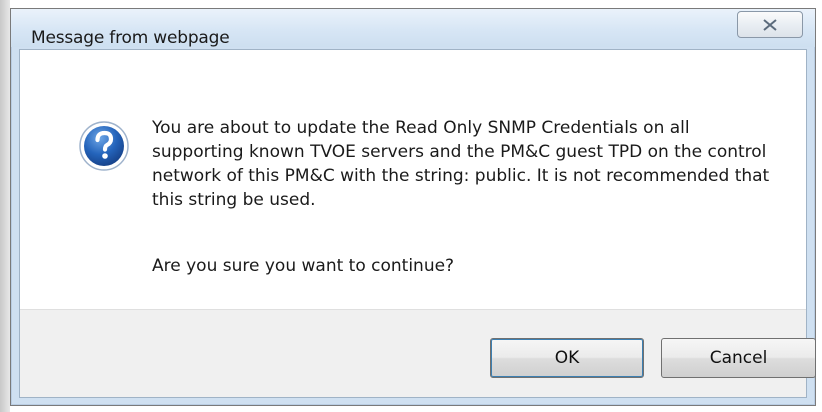 The image size is (822, 412). I want to click on cancel-button: Cancel, so click(738, 358).